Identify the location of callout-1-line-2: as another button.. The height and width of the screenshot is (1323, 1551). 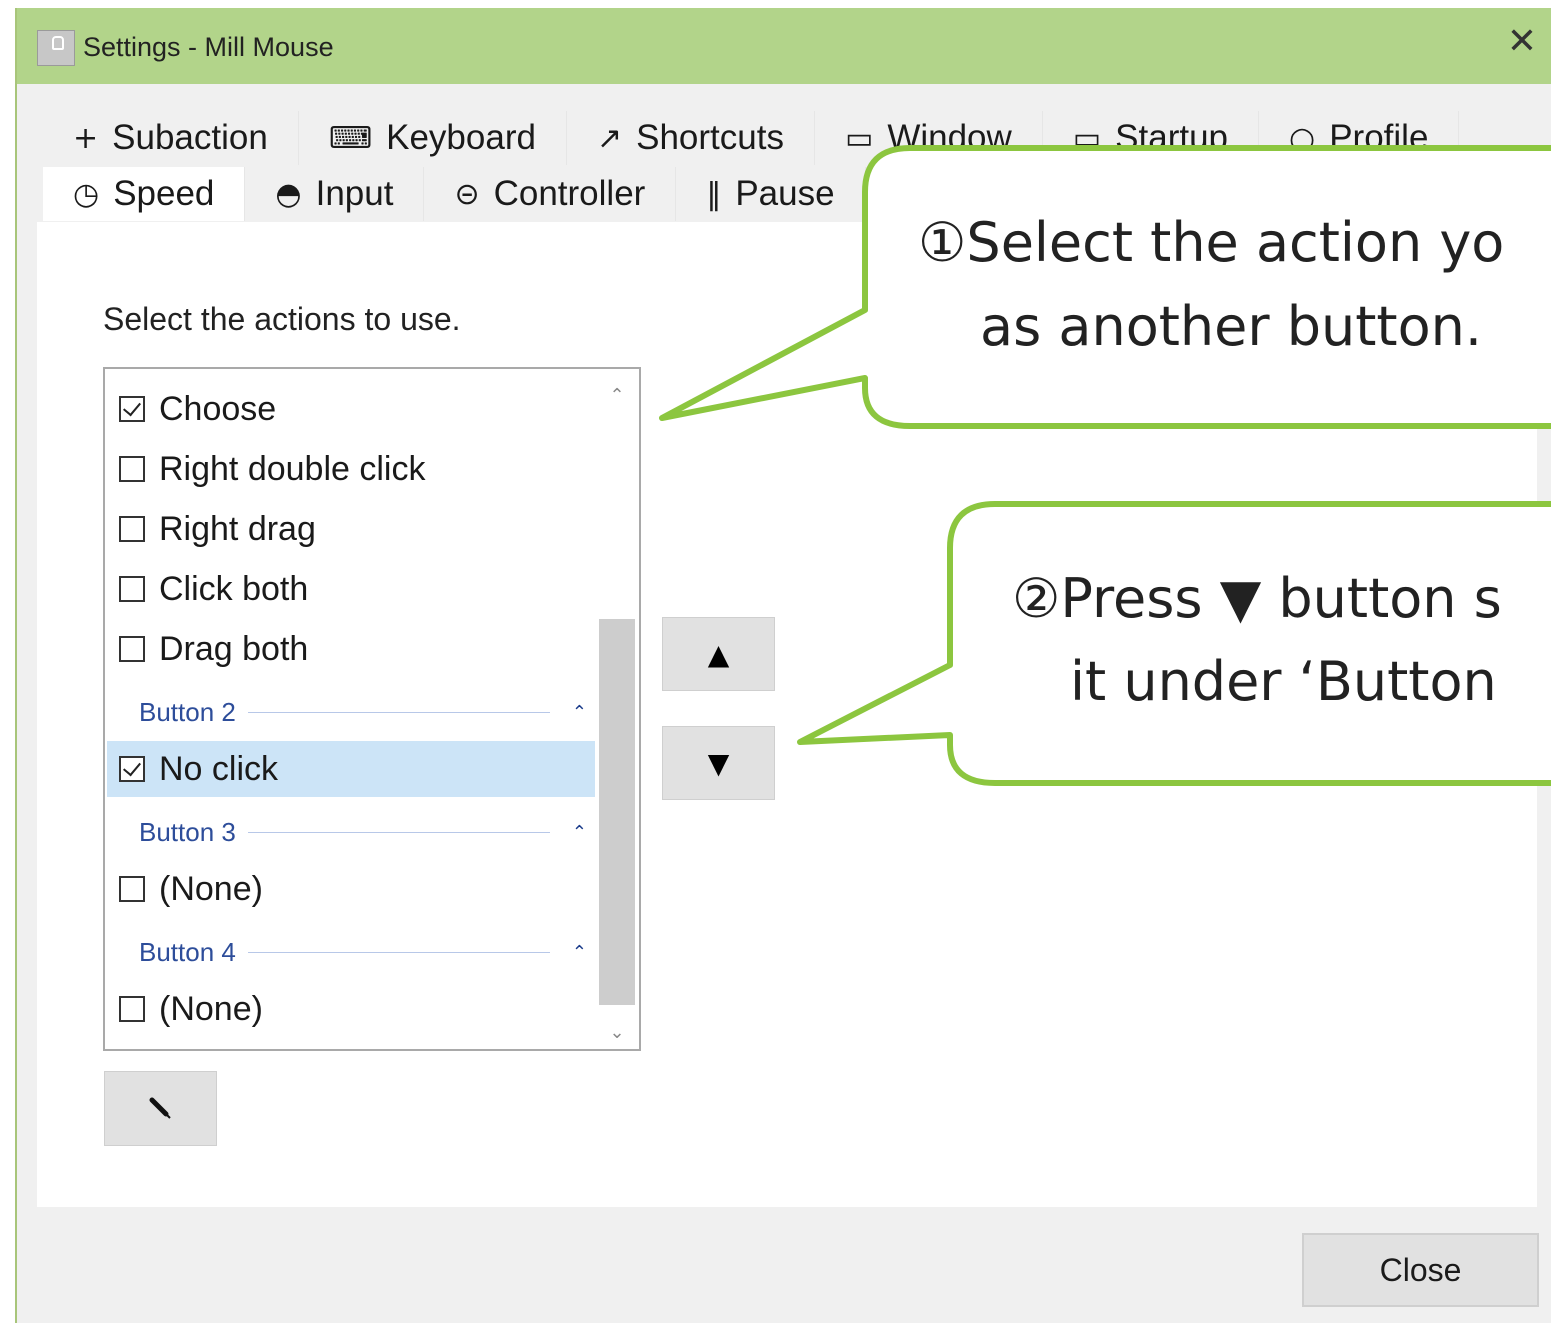
(1231, 326).